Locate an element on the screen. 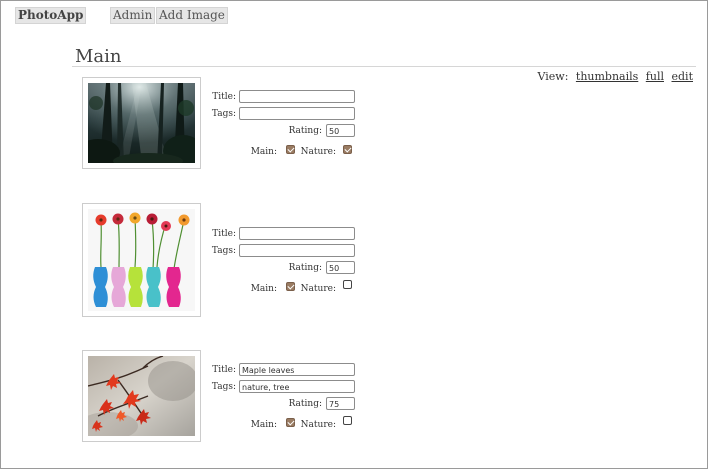 The width and height of the screenshot is (708, 469). forest-image is located at coordinates (141, 123).